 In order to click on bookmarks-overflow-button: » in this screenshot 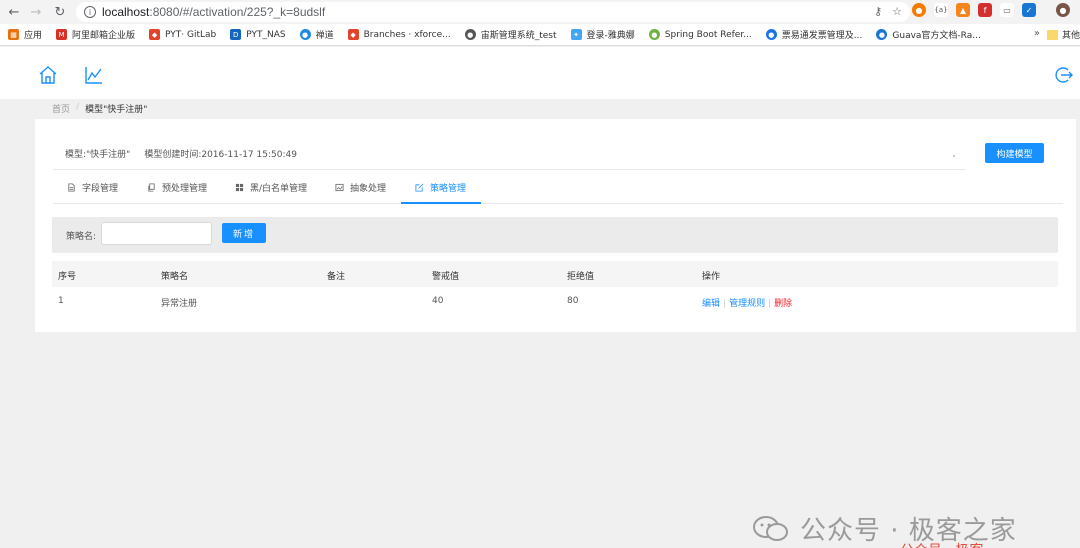, I will do `click(1037, 33)`.